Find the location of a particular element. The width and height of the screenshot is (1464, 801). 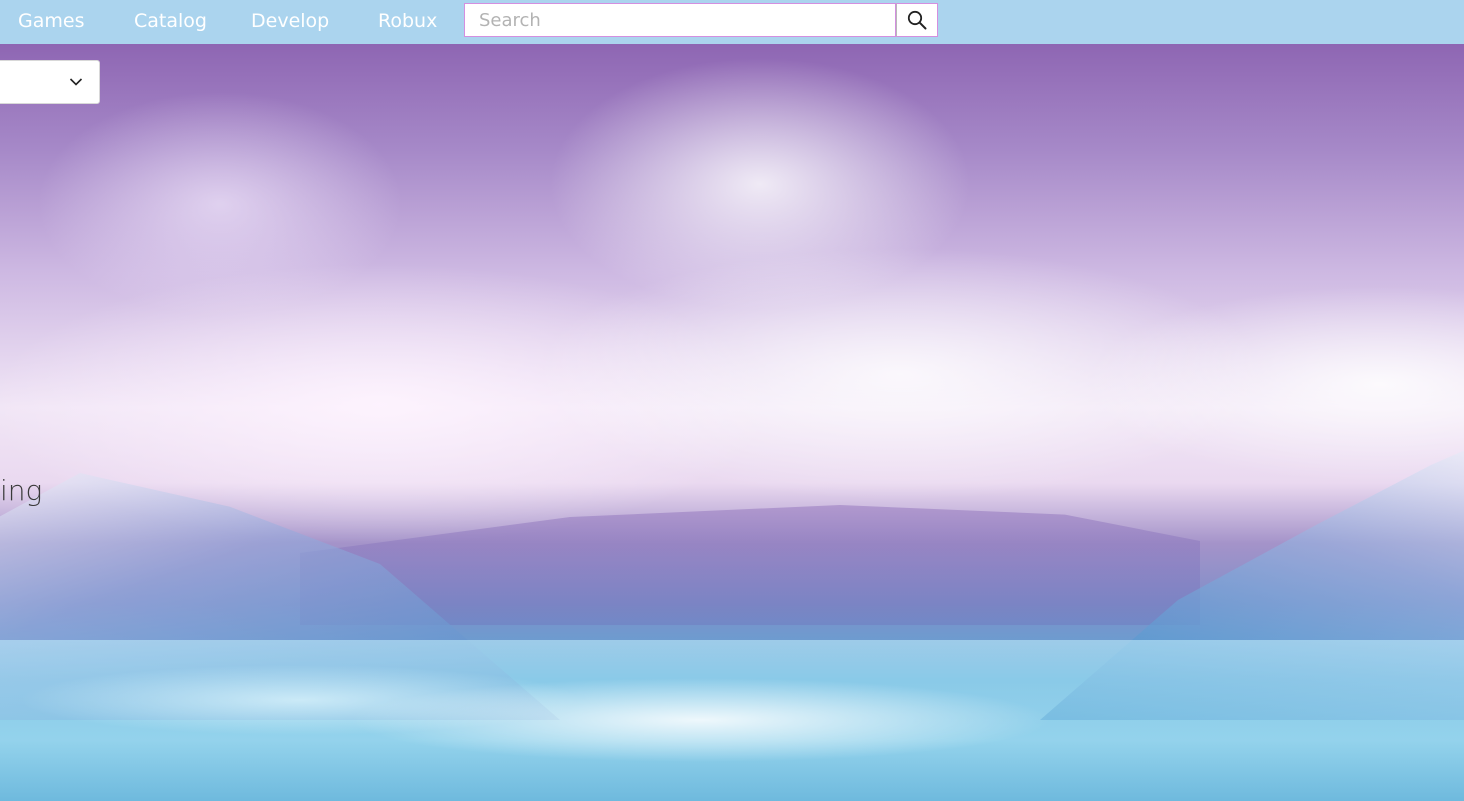

nav-robux-link: Robux is located at coordinates (407, 22).